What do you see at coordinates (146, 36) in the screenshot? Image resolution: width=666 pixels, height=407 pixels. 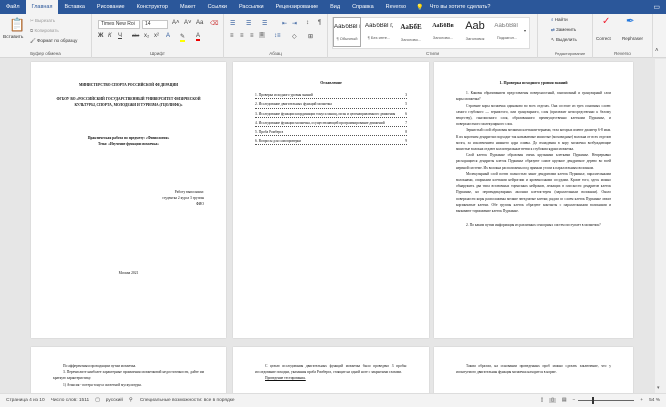 I see `subscript-button: x₂` at bounding box center [146, 36].